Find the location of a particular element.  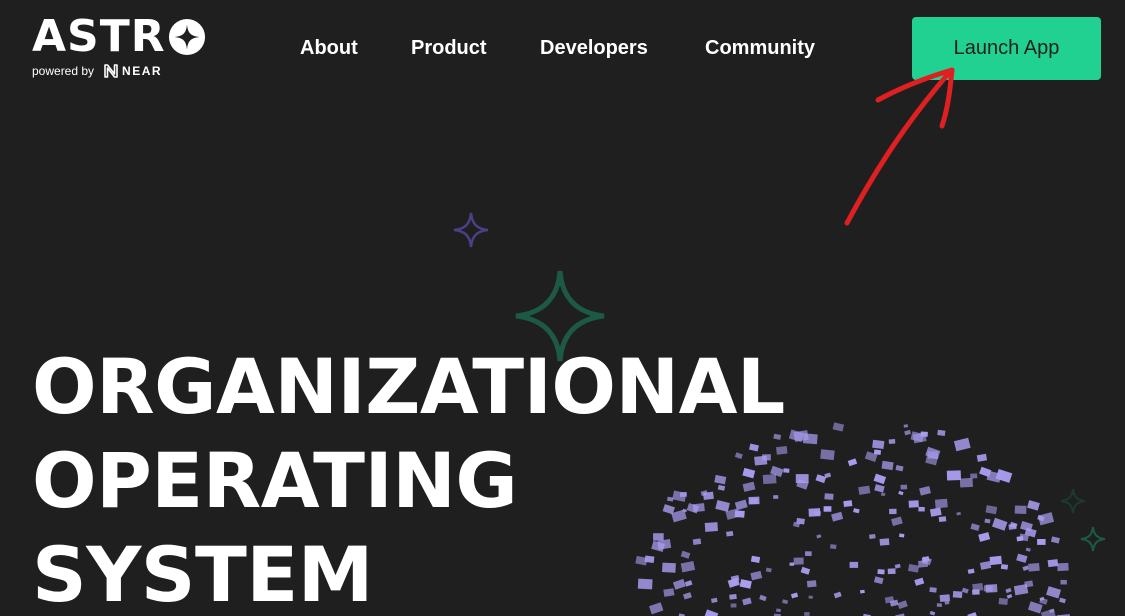

nav-about: About is located at coordinates (329, 48).